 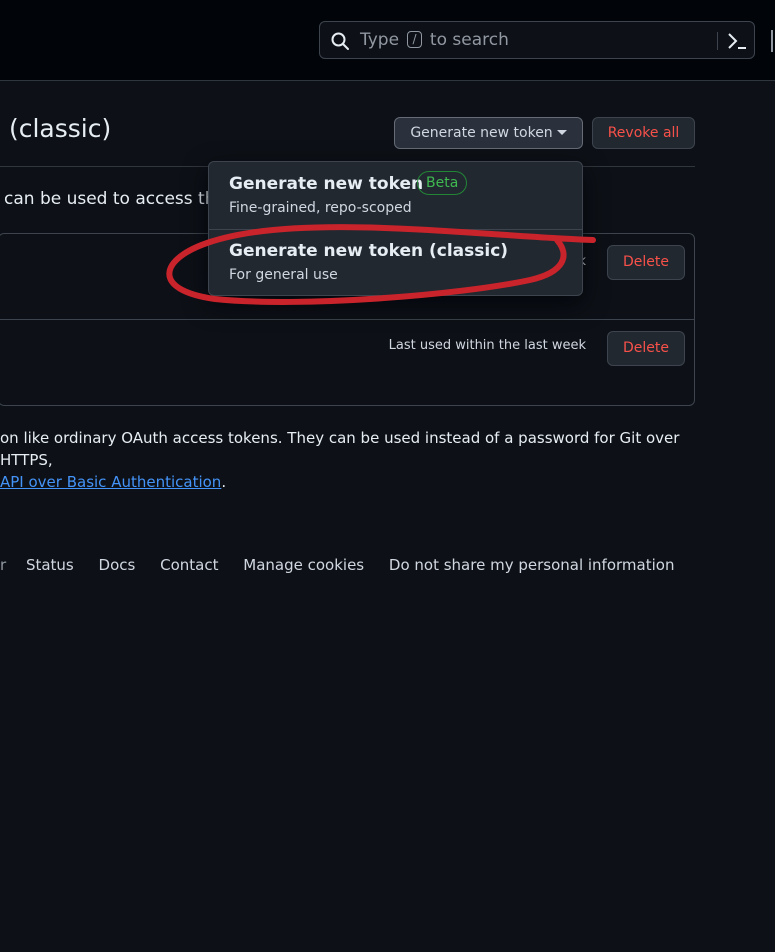 I want to click on caret-down-icon, so click(x=561, y=132).